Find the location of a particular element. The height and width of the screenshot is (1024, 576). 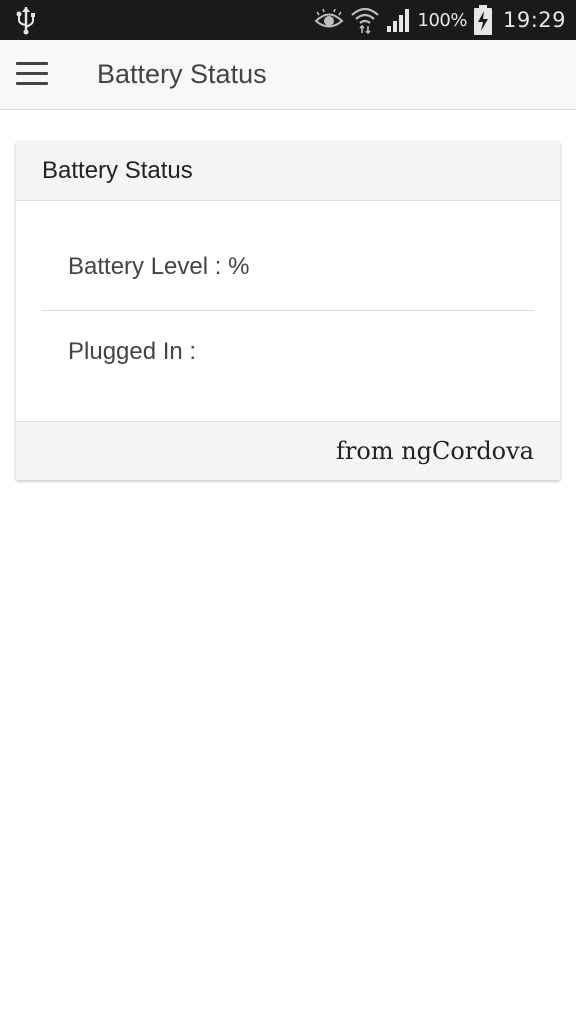

divider is located at coordinates (288, 310).